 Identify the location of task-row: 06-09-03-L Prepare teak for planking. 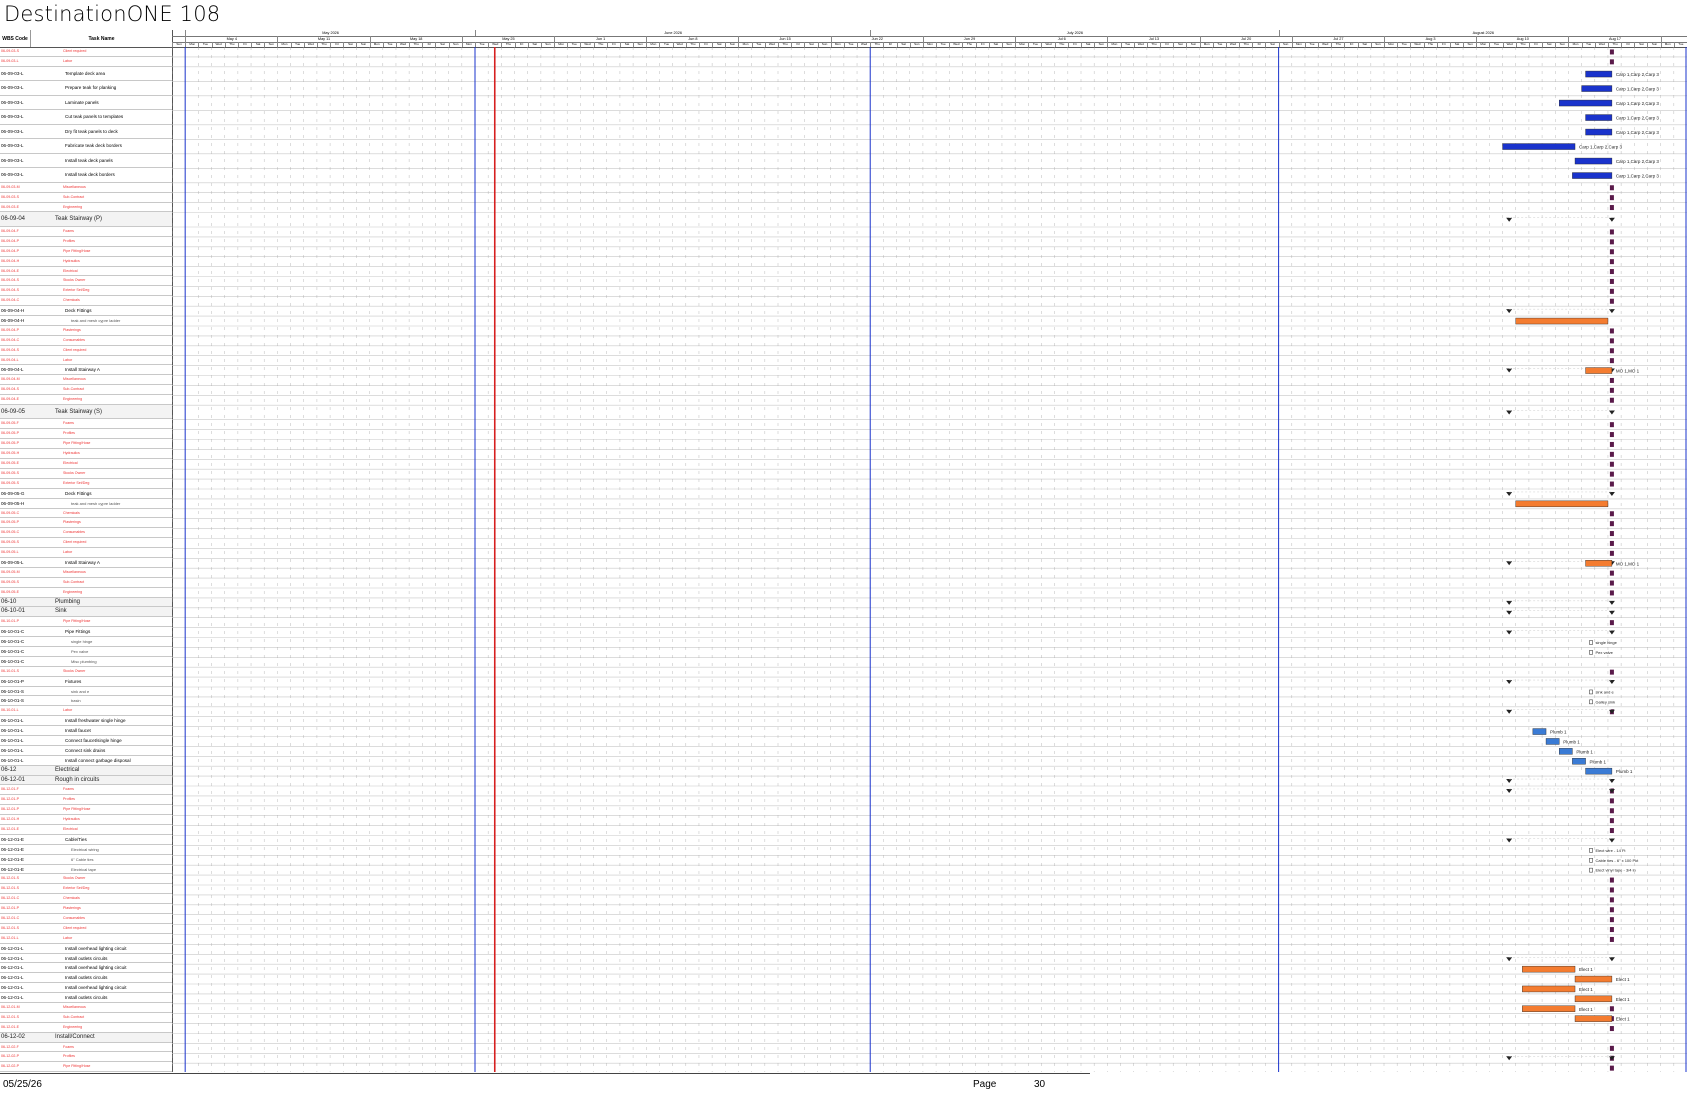
(86, 88).